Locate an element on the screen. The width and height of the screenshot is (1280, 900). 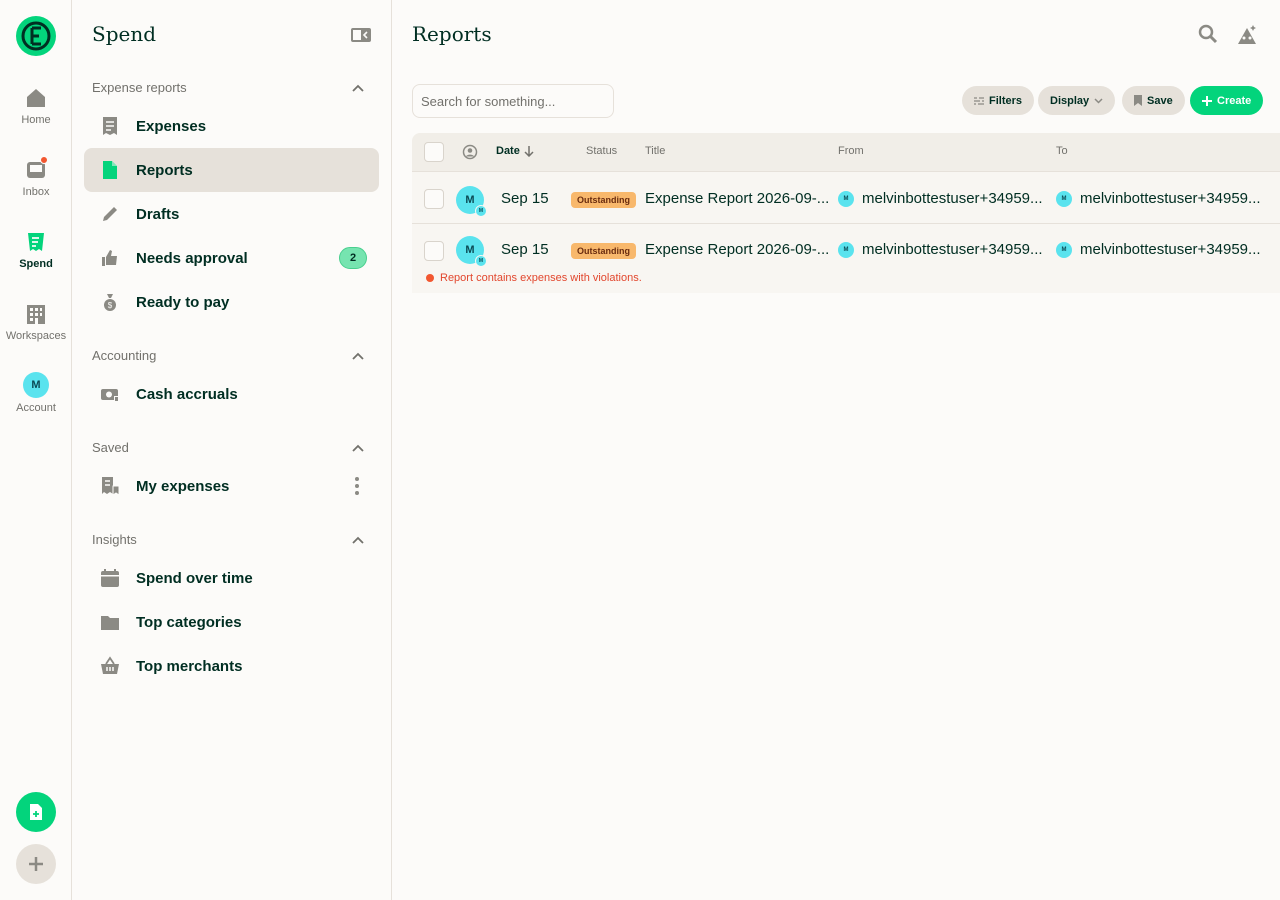
collapse-sidebar-button is located at coordinates (361, 35).